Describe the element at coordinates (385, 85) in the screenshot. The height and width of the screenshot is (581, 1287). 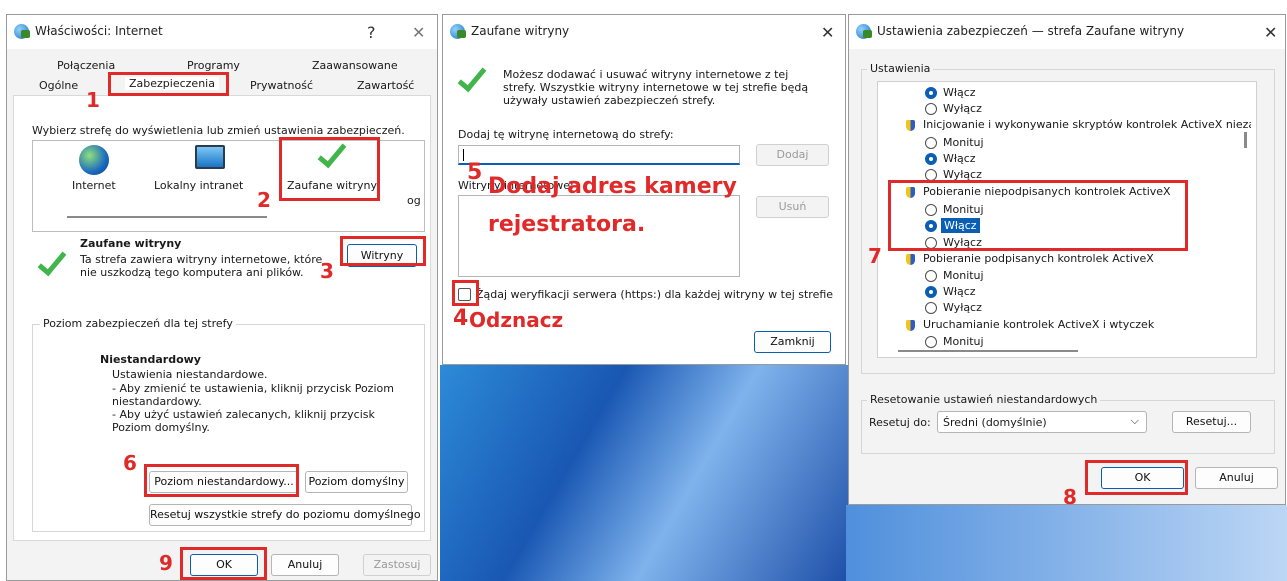
I see `tab-content: Zawartość` at that location.